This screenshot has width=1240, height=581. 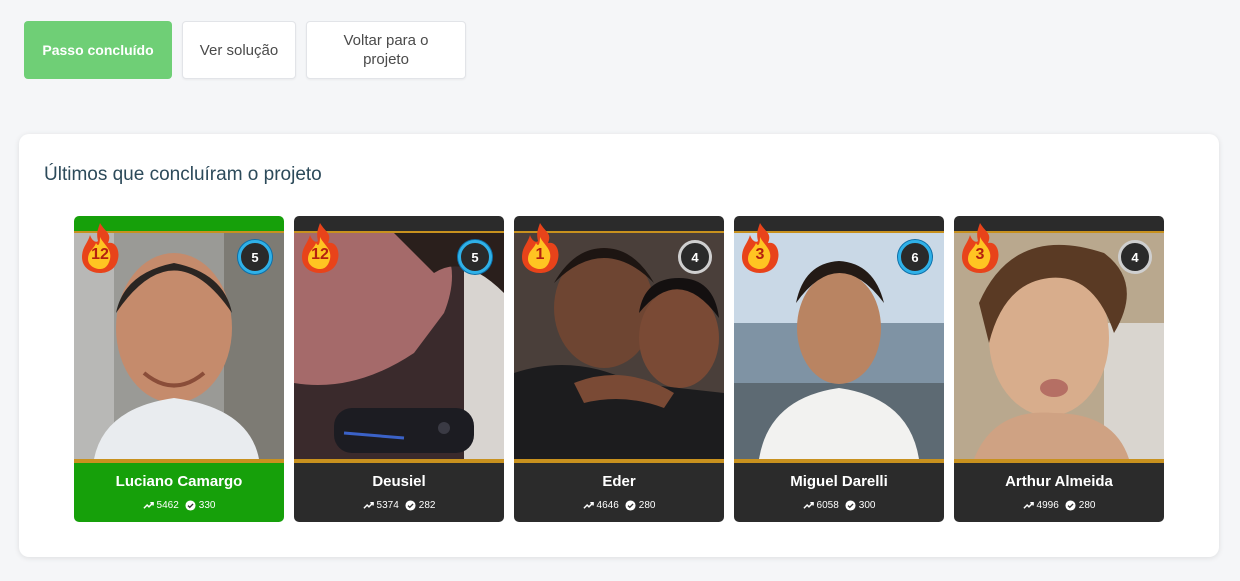 What do you see at coordinates (399, 369) in the screenshot?
I see `user-card: 12 5 Deusiel 5374 282` at bounding box center [399, 369].